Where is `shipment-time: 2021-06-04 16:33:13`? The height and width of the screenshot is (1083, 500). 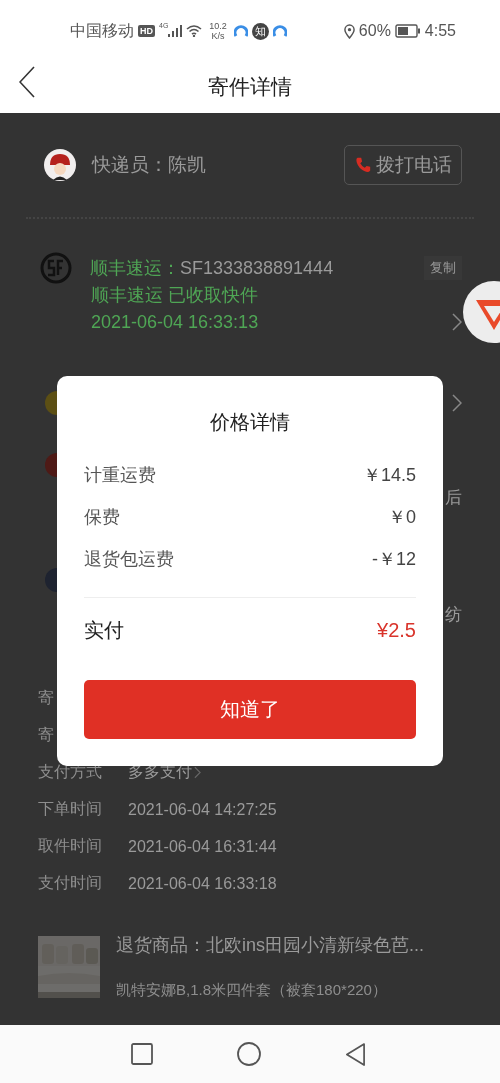
shipment-time: 2021-06-04 16:33:13 is located at coordinates (175, 322).